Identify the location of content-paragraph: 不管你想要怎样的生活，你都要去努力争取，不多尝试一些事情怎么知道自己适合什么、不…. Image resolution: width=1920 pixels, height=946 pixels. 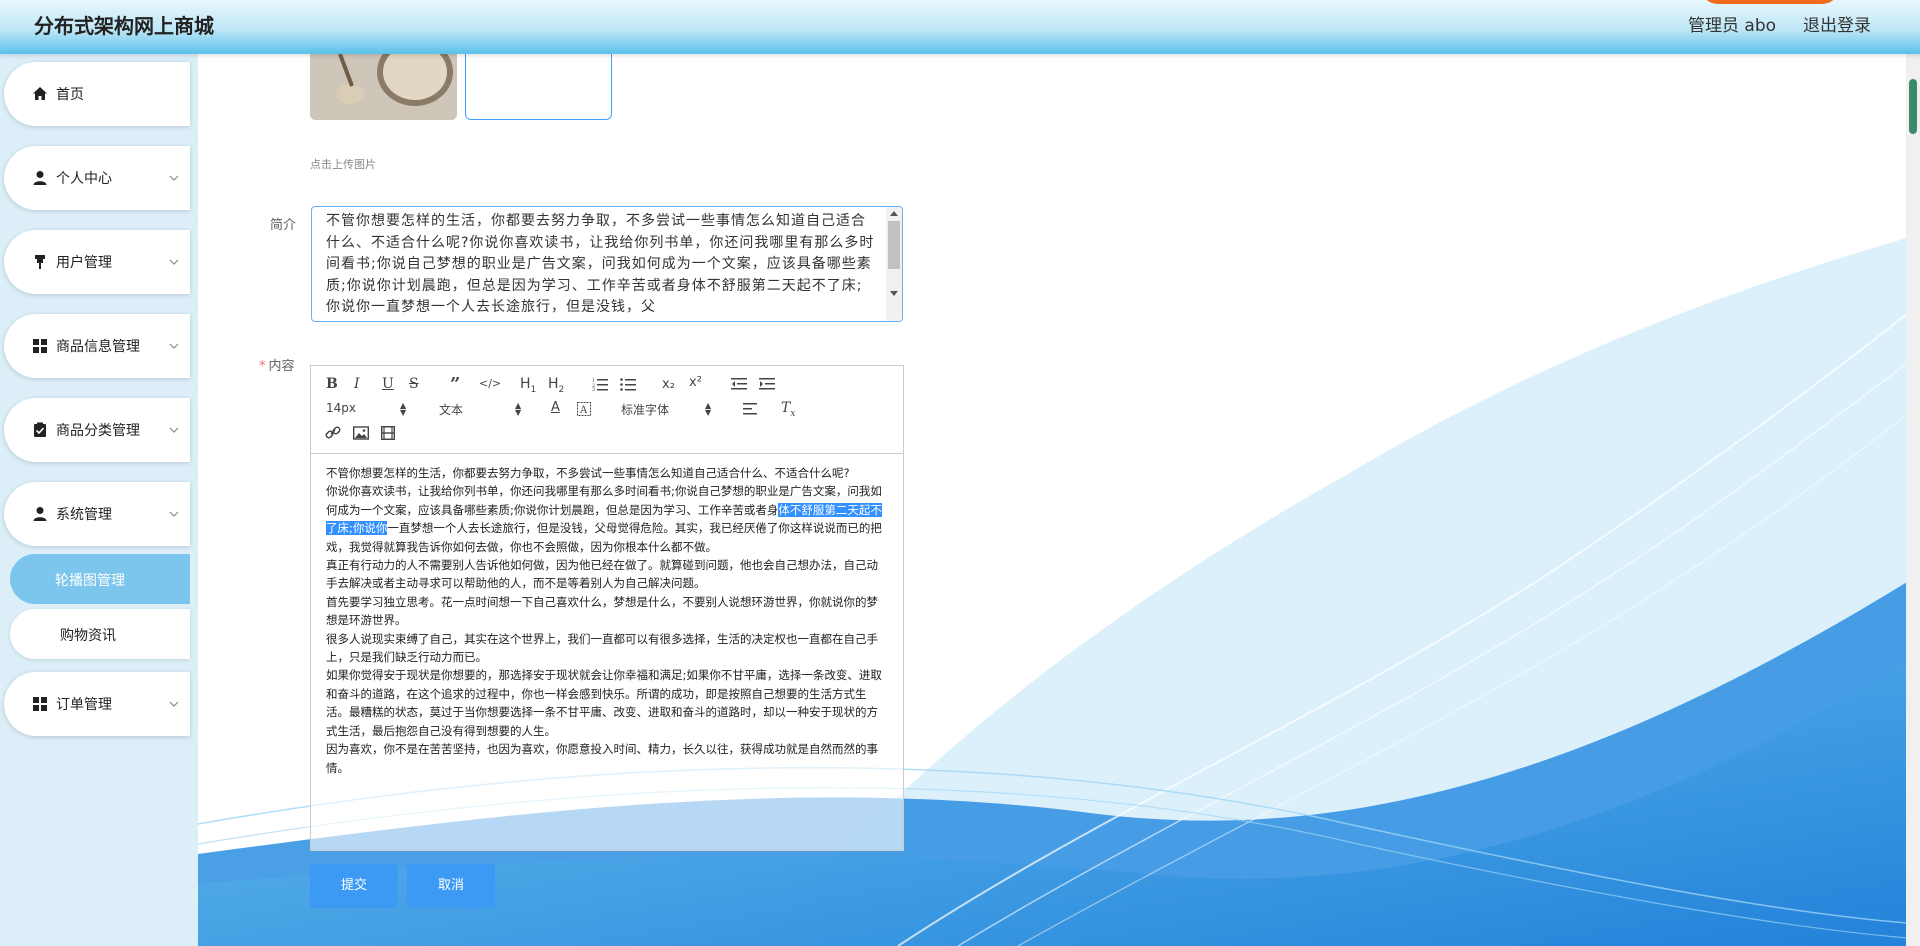
(588, 473).